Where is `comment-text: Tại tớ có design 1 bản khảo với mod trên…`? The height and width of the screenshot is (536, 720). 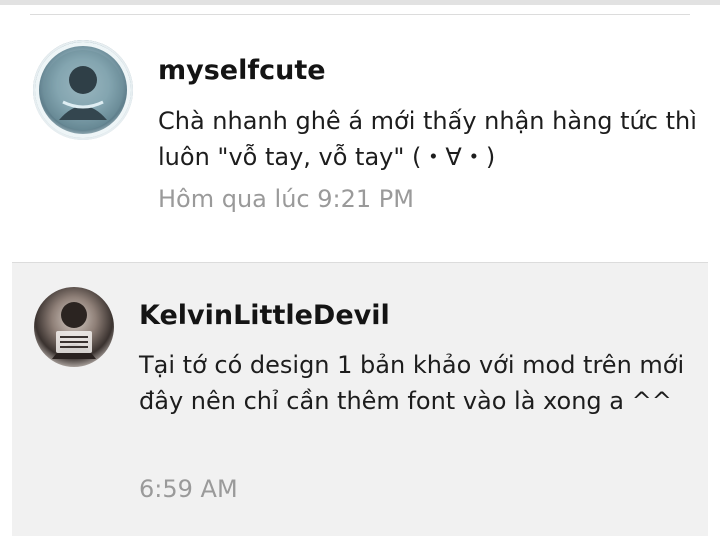 comment-text: Tại tớ có design 1 bản khảo với mod trên… is located at coordinates (412, 383).